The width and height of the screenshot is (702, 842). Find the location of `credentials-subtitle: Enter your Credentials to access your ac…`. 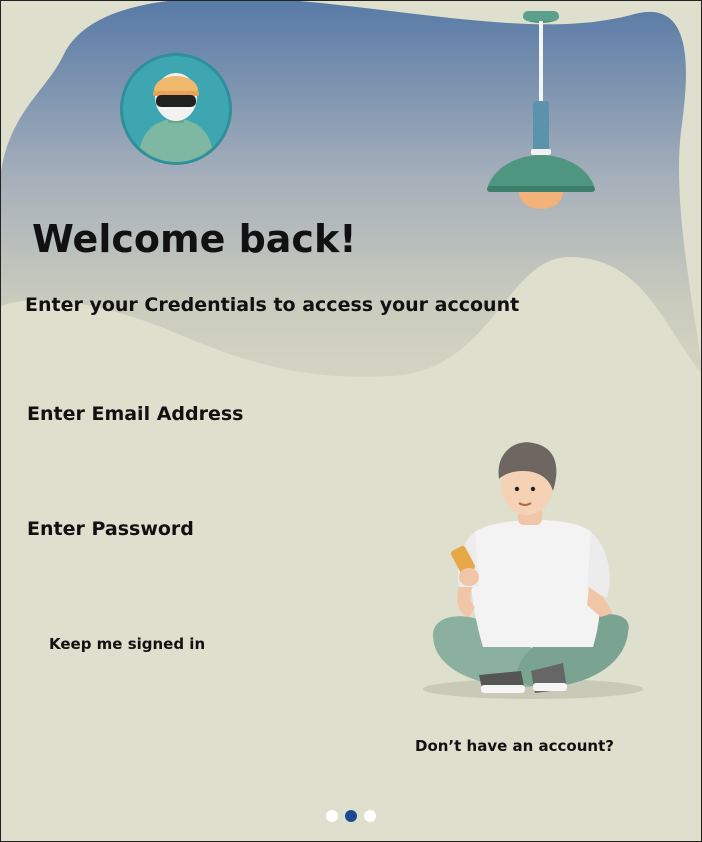

credentials-subtitle: Enter your Credentials to access your ac… is located at coordinates (272, 305).